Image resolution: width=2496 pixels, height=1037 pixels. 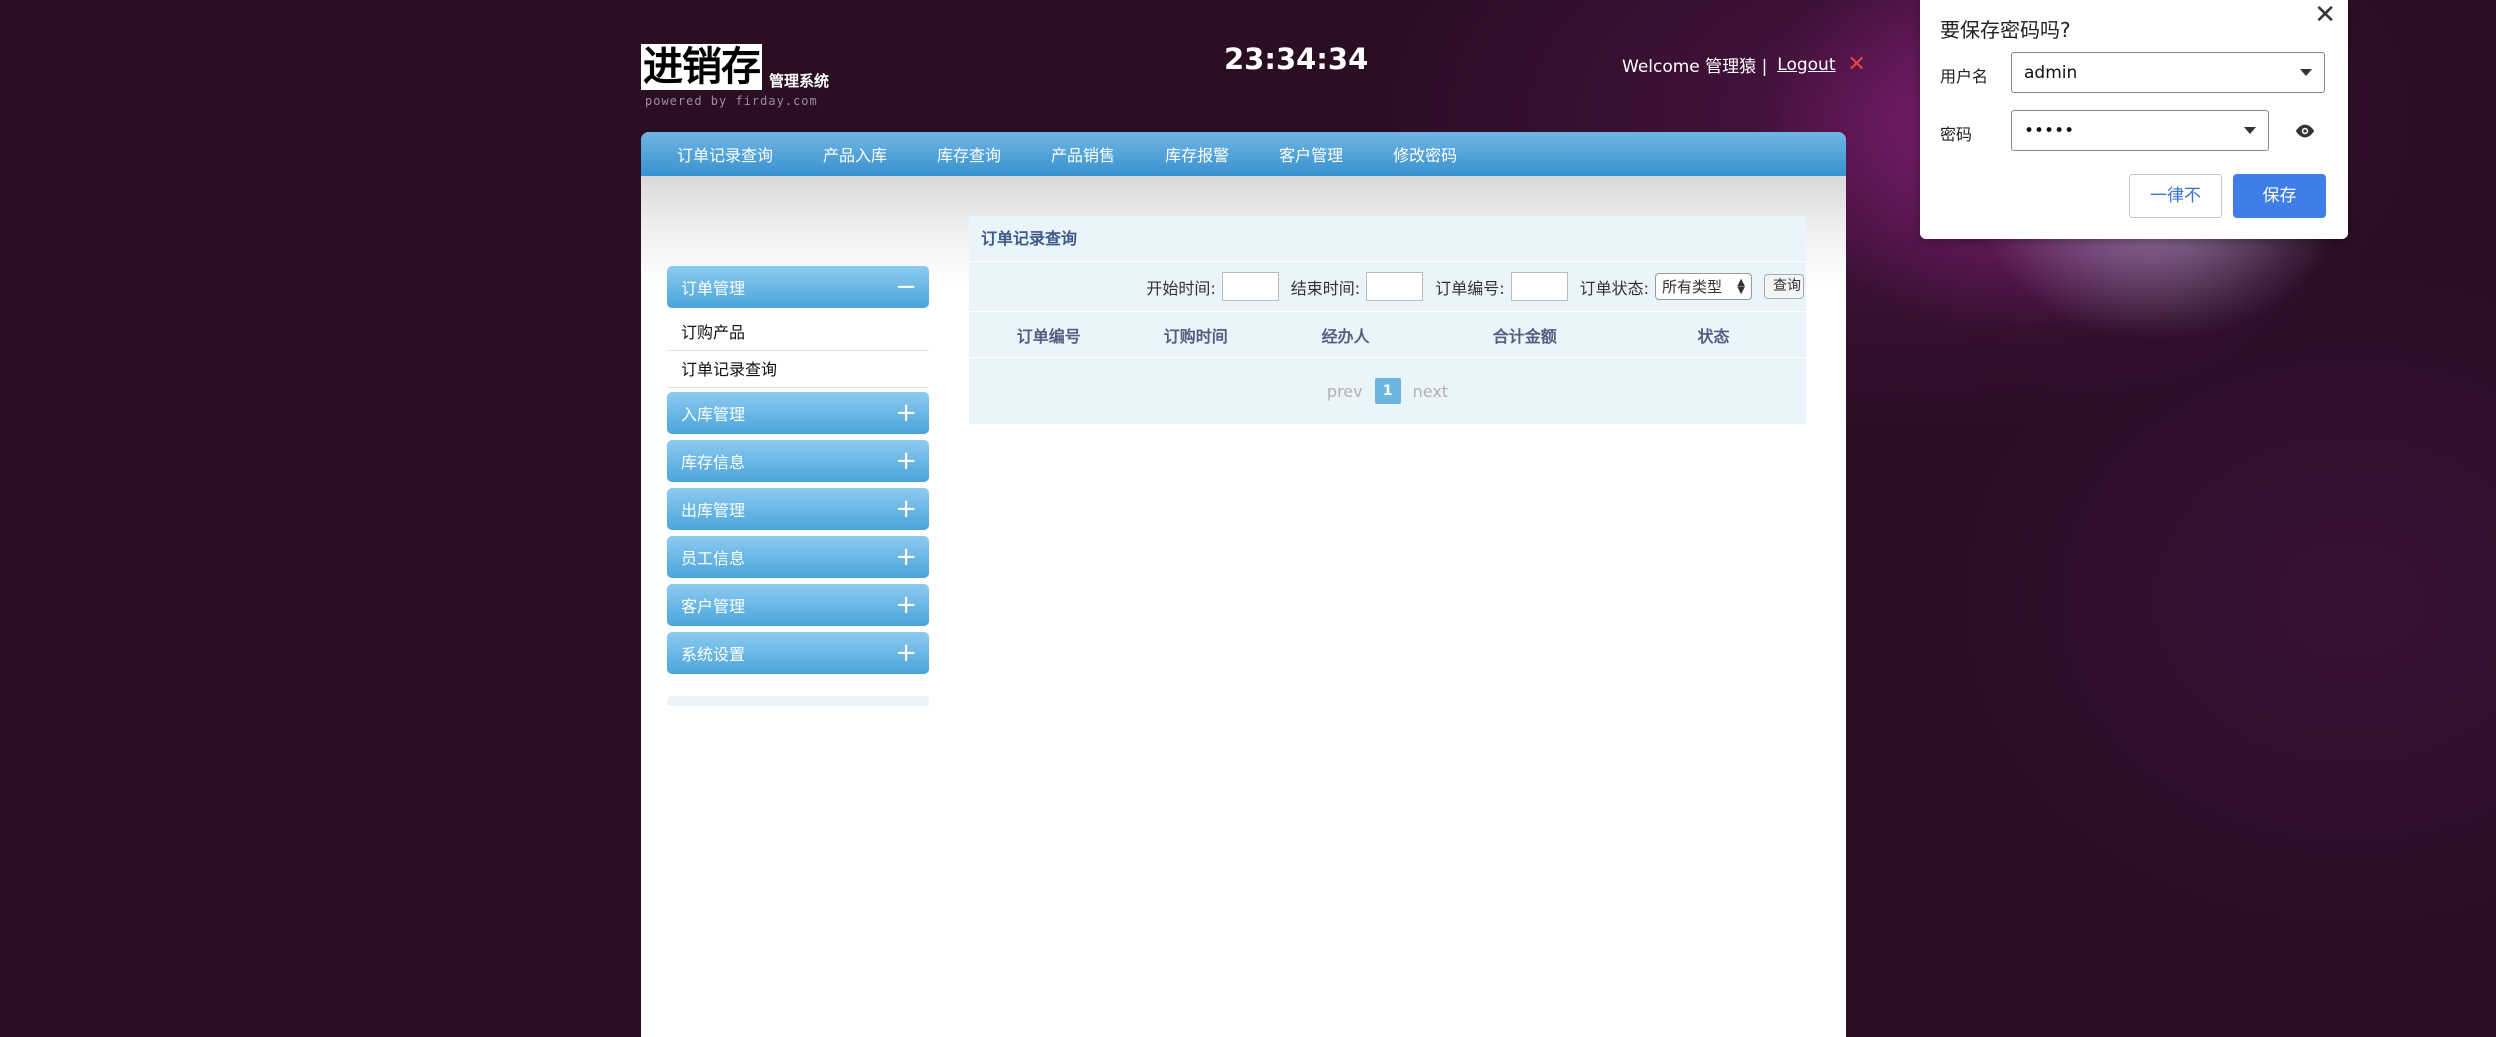 I want to click on pager: prev 1 next, so click(x=1387, y=391).